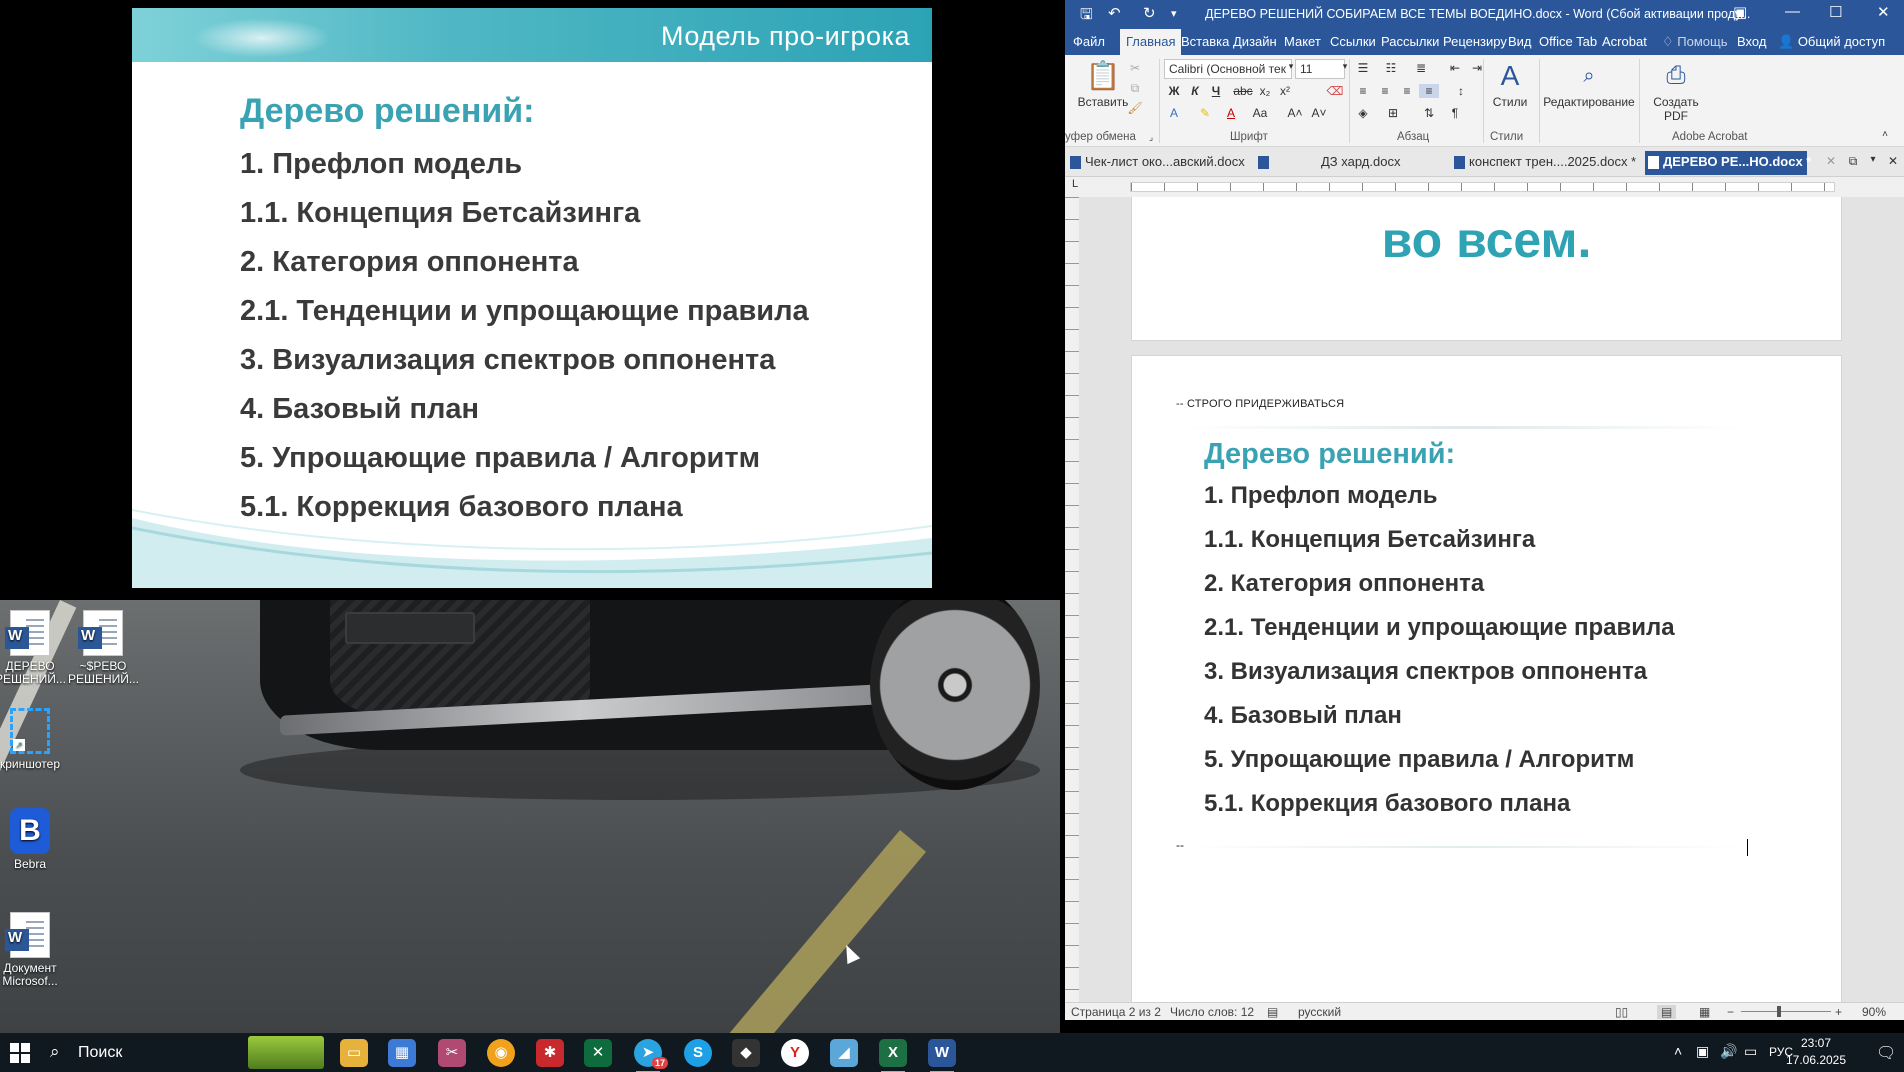 The height and width of the screenshot is (1072, 1904). I want to click on undo-icon: ↶, so click(1114, 13).